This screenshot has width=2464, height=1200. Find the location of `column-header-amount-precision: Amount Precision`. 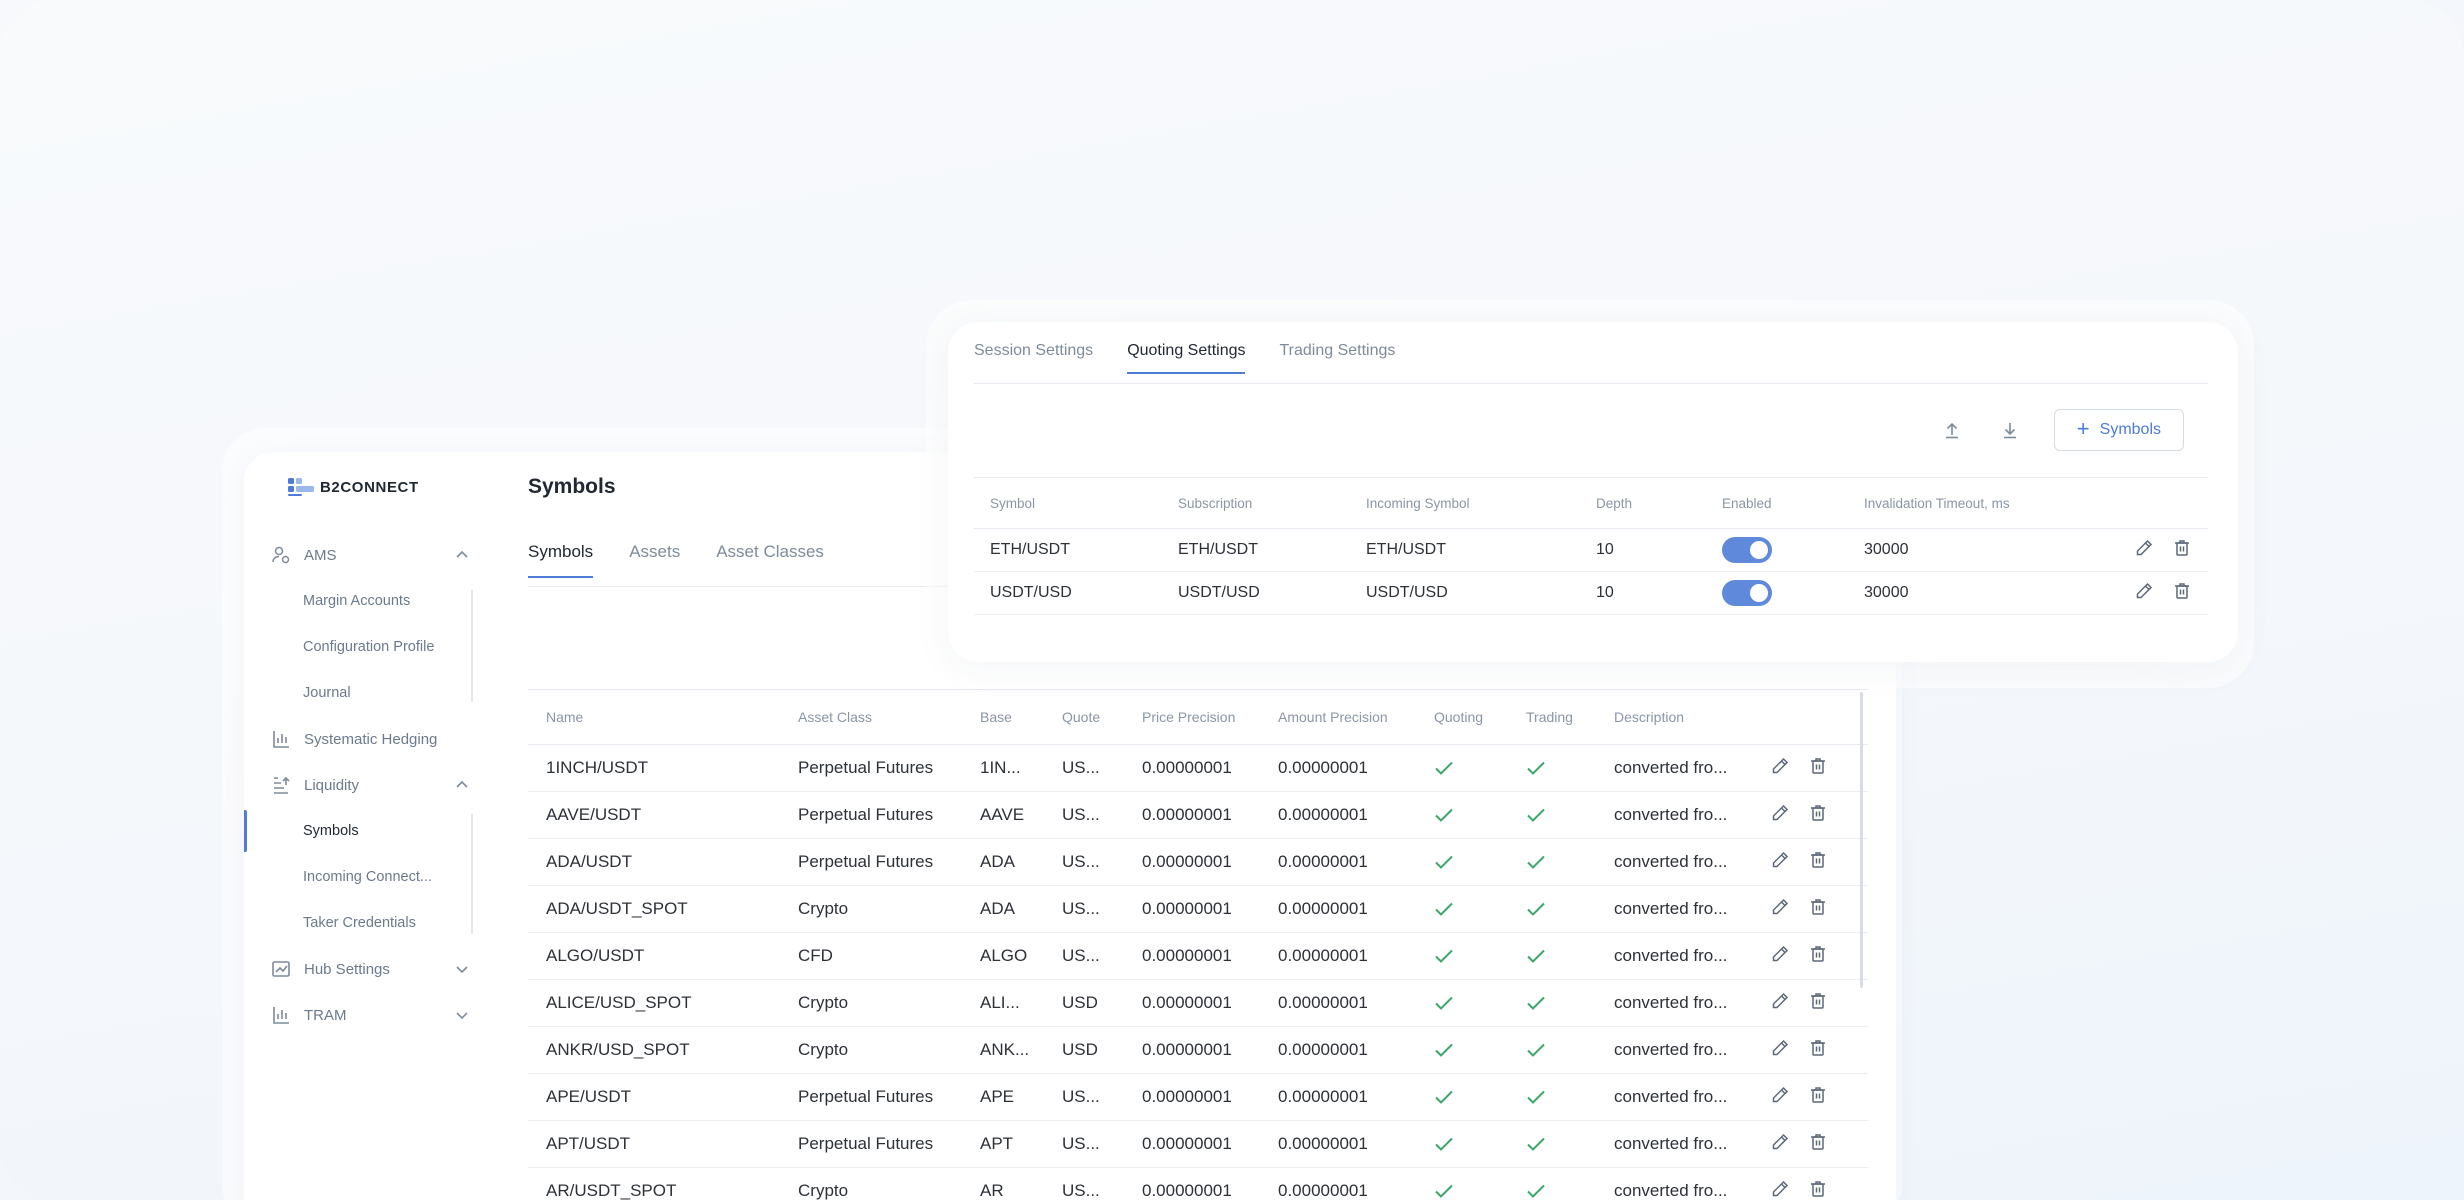

column-header-amount-precision: Amount Precision is located at coordinates (1338, 717).